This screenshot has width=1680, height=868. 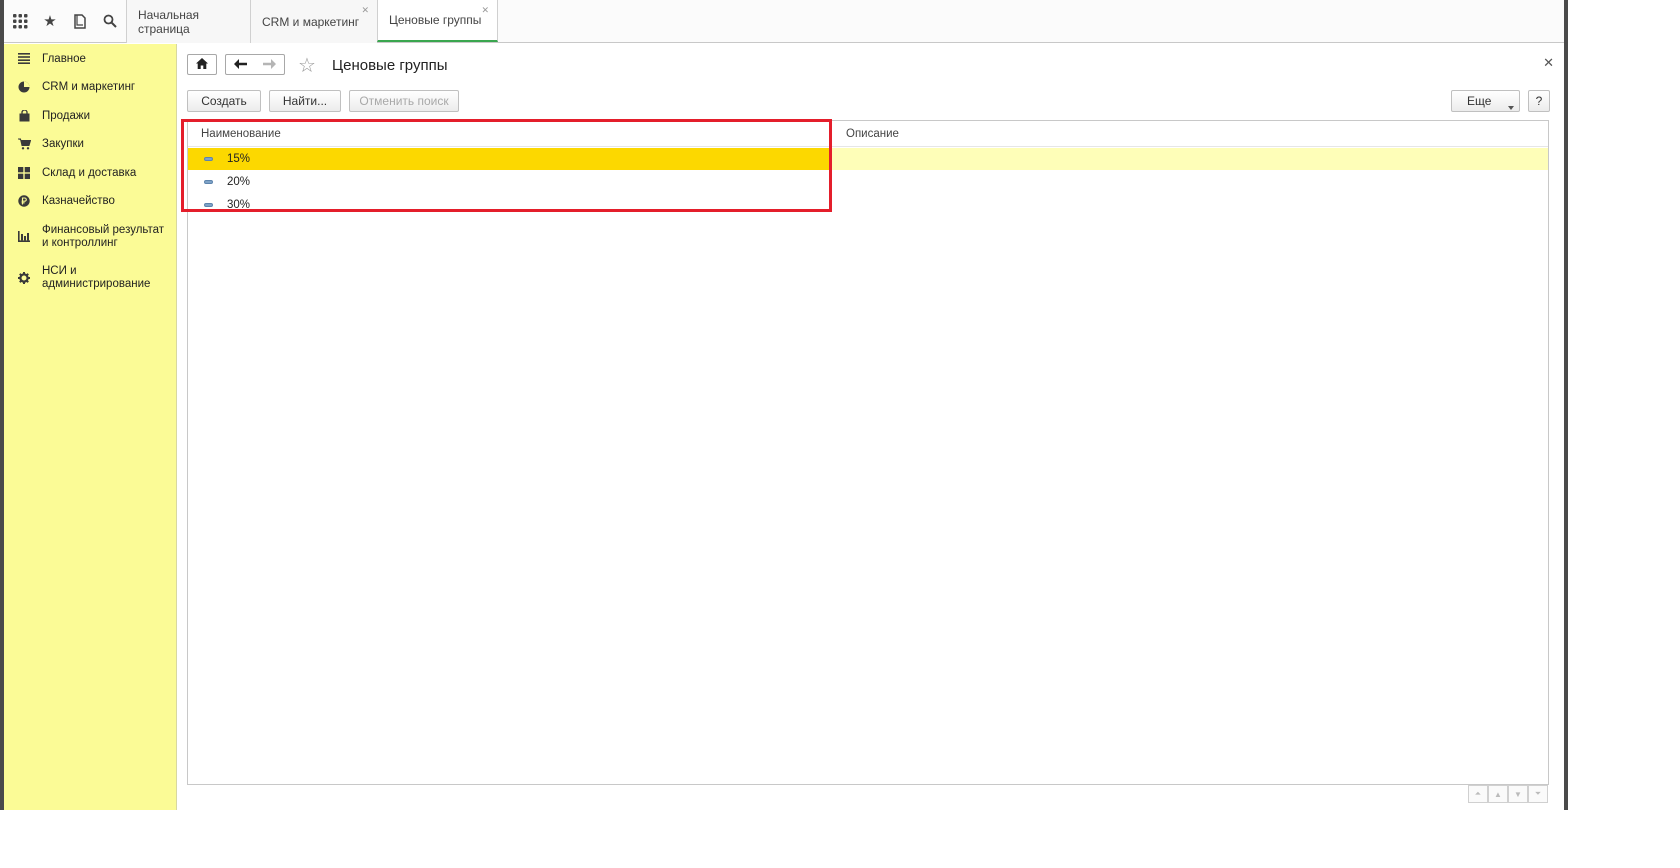 I want to click on sidebar-item-label: CRM и маркетинг, so click(x=89, y=87).